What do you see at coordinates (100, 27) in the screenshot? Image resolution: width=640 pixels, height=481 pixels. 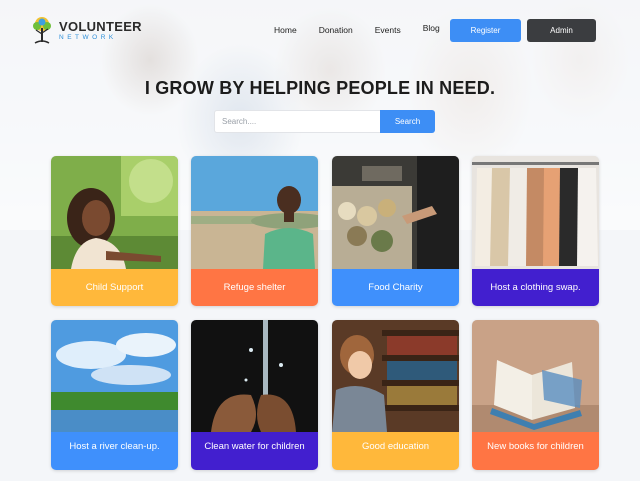 I see `logo-title: VOLUNTEER` at bounding box center [100, 27].